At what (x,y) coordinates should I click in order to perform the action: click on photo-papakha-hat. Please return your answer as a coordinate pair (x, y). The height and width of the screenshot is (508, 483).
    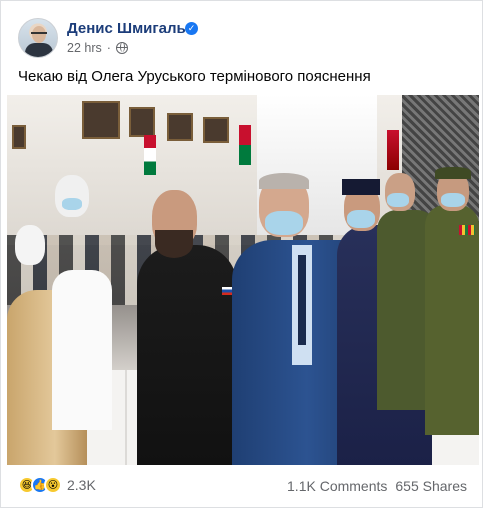
    Looking at the image, I should click on (361, 187).